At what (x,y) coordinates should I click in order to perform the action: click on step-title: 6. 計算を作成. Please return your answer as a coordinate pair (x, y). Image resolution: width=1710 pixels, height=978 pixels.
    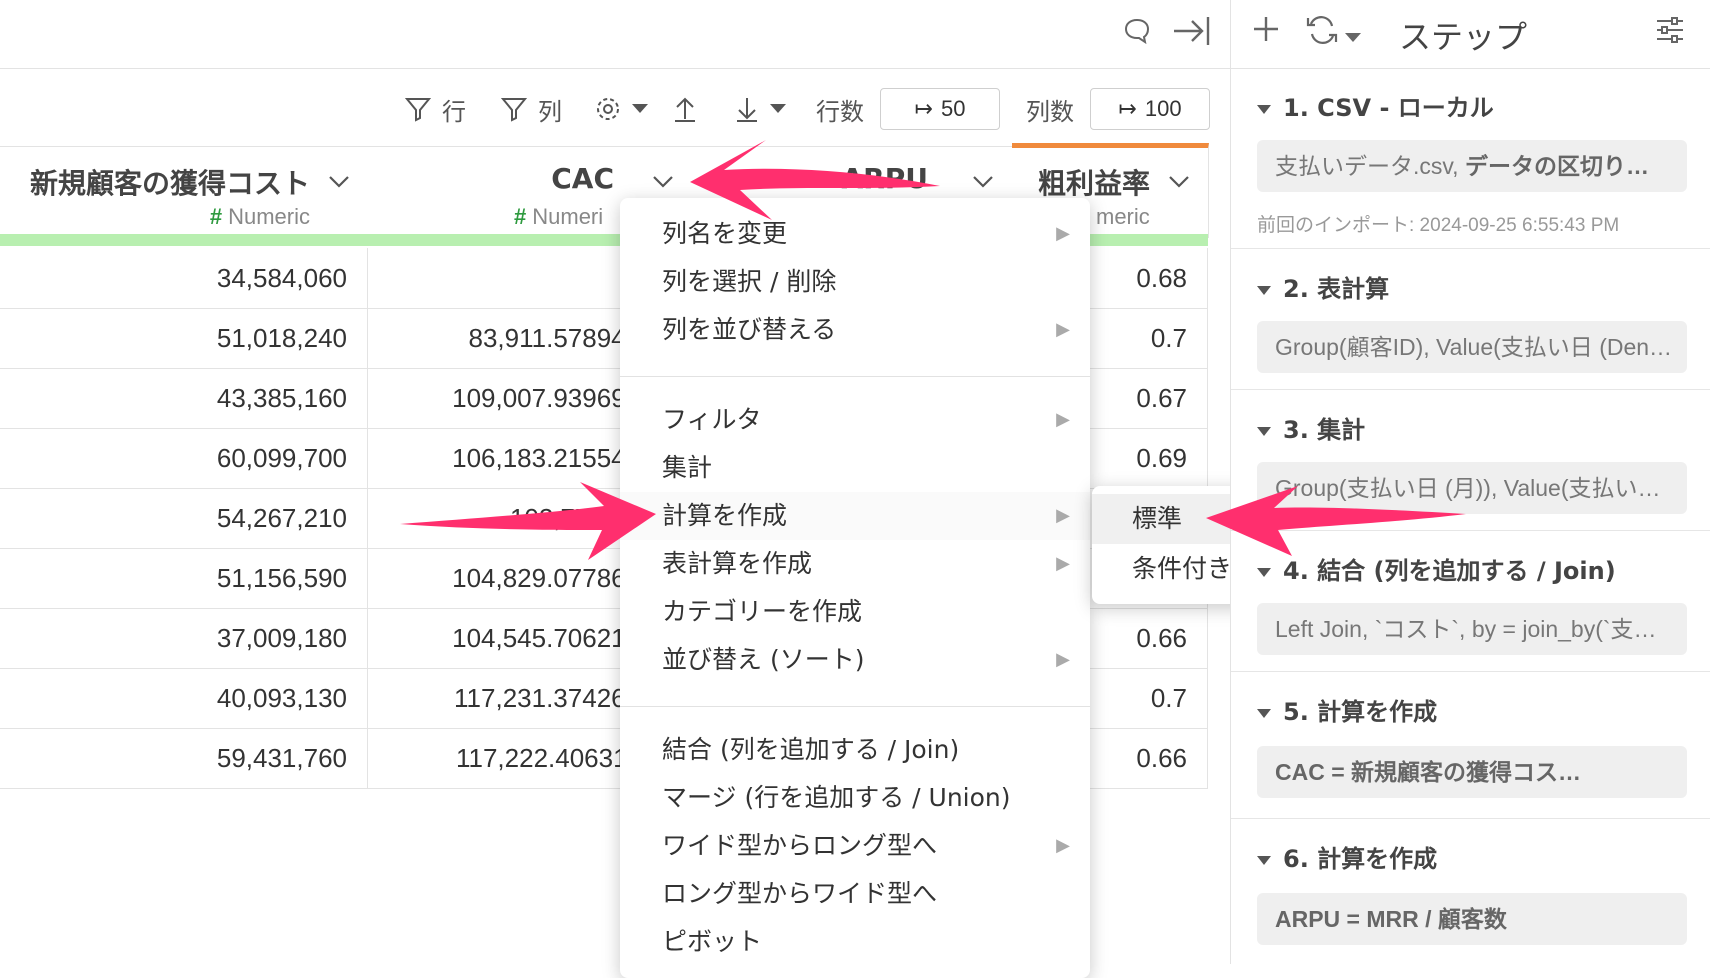
    Looking at the image, I should click on (1347, 856).